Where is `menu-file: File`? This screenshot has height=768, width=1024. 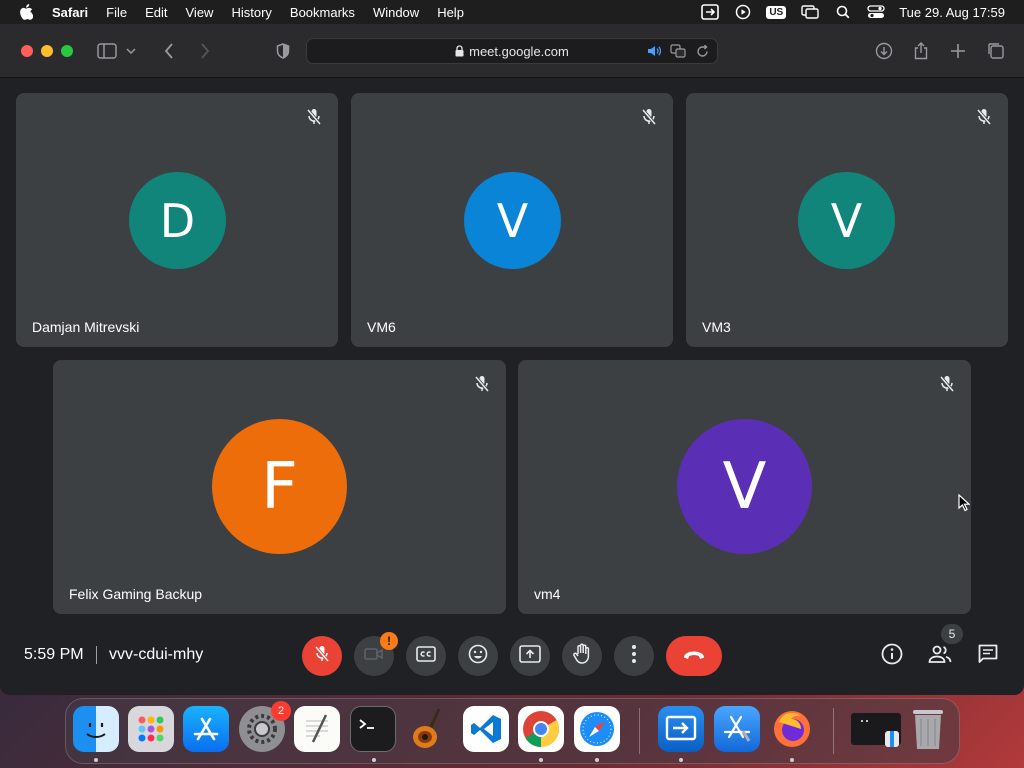 menu-file: File is located at coordinates (116, 12).